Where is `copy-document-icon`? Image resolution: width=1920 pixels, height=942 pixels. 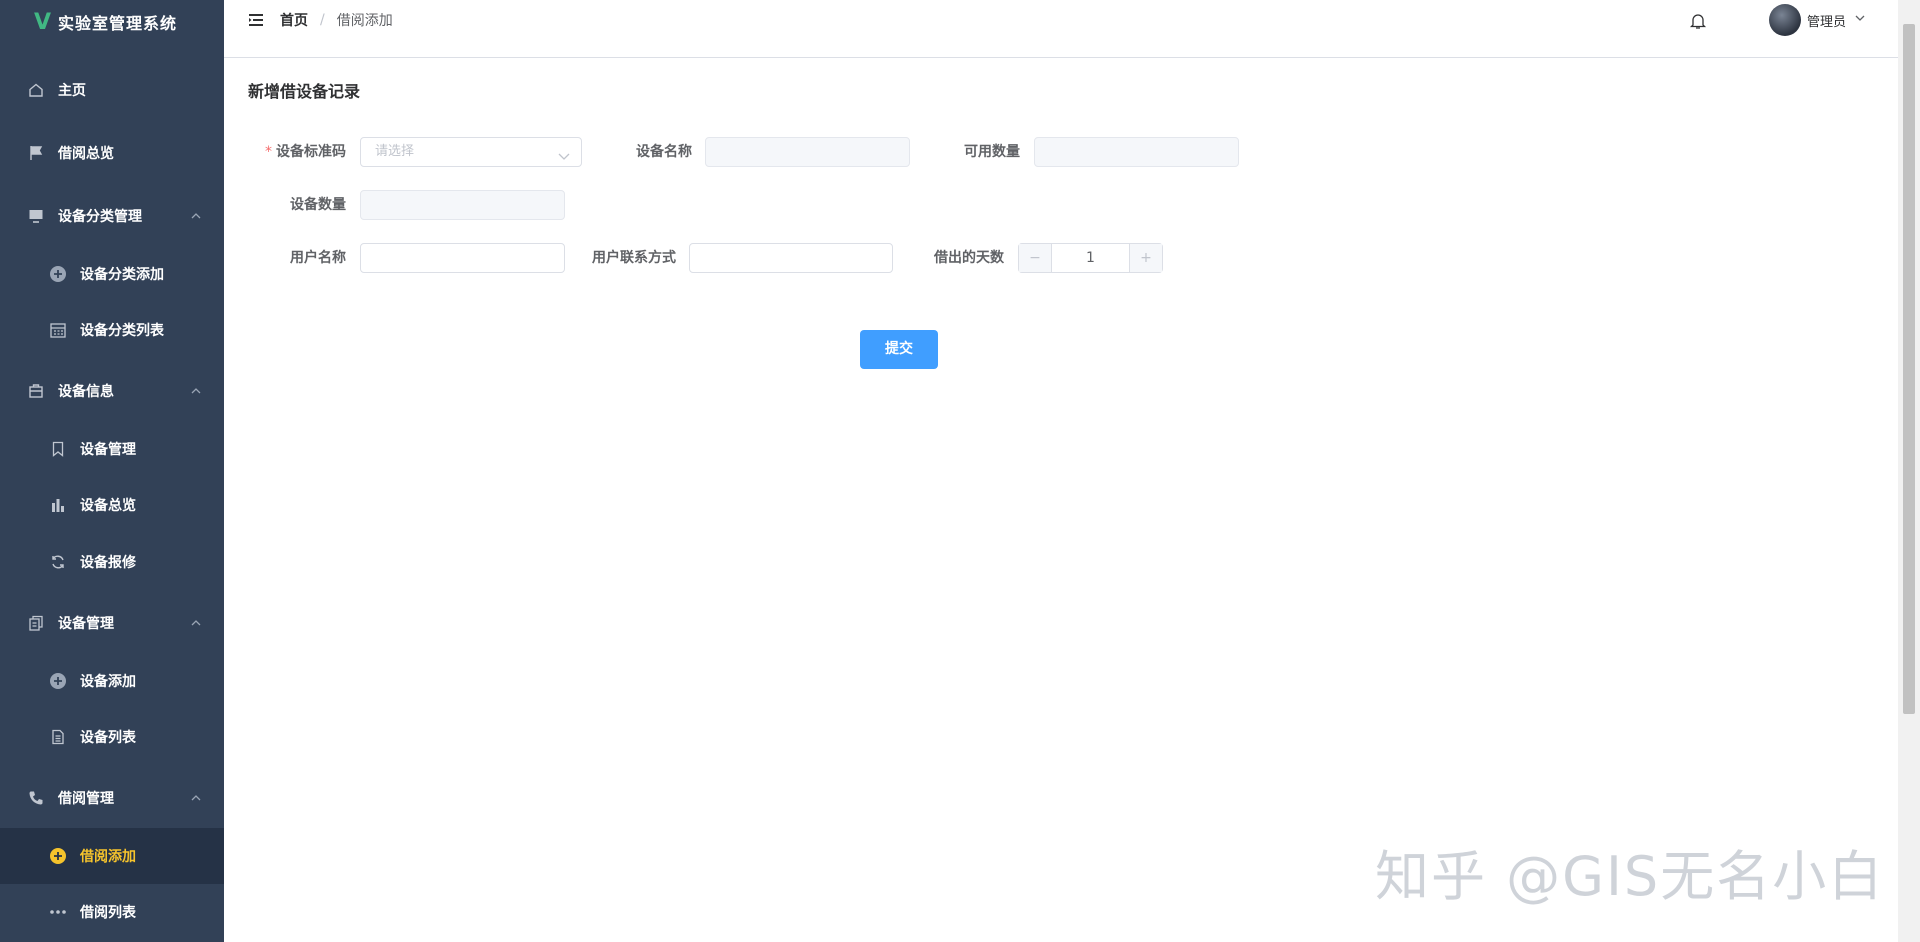
copy-document-icon is located at coordinates (36, 623).